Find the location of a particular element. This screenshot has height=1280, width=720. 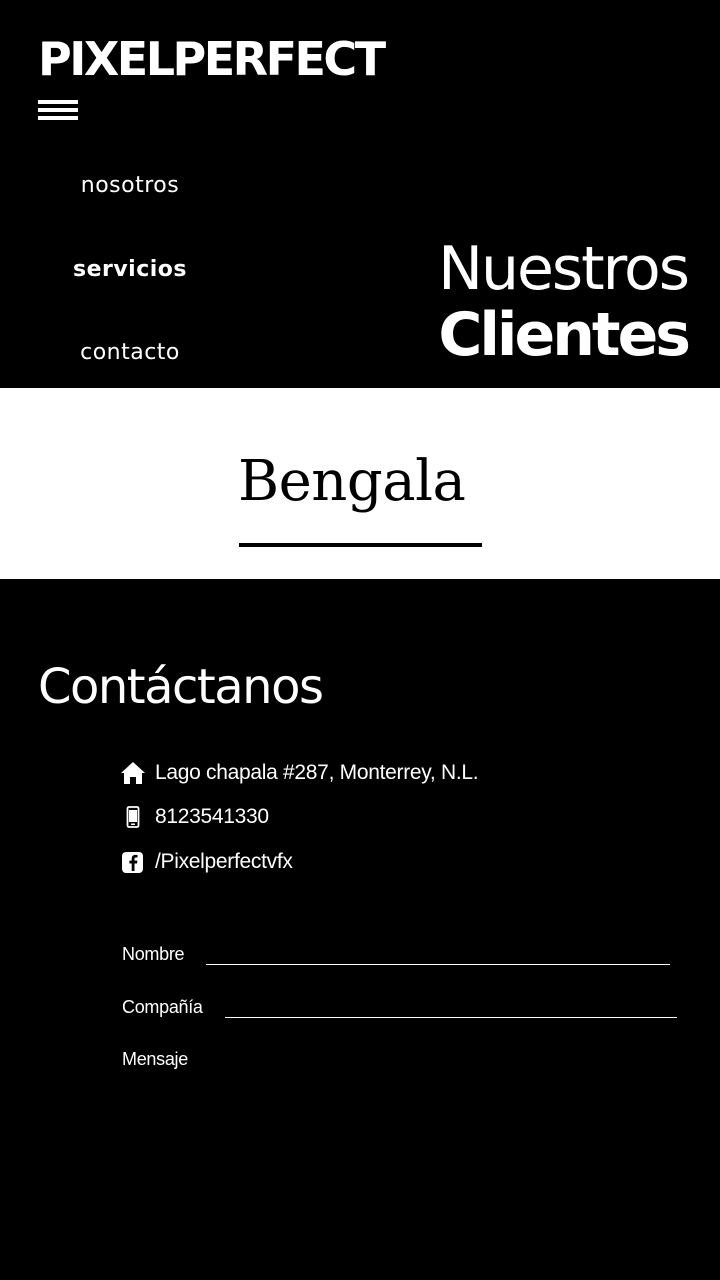

company-field-line is located at coordinates (450, 1010).